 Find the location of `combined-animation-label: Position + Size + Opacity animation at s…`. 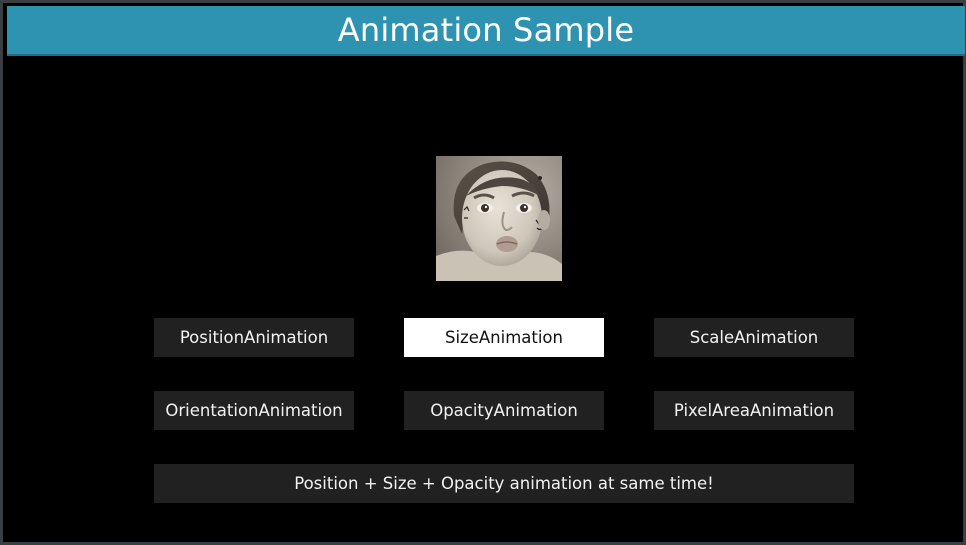

combined-animation-label: Position + Size + Opacity animation at s… is located at coordinates (504, 483).